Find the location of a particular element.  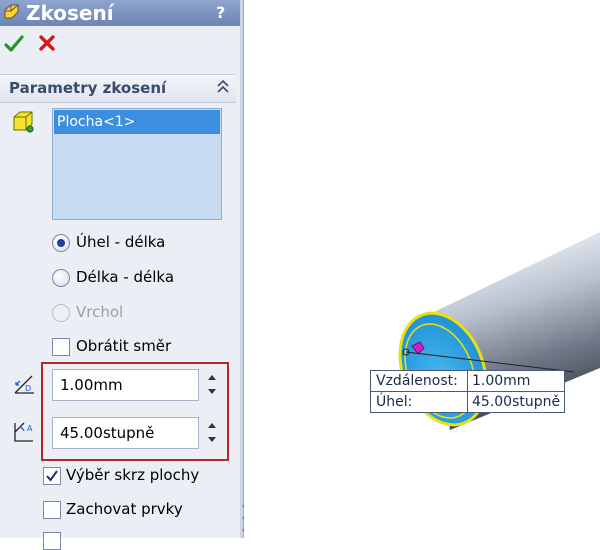

distance-icon: D is located at coordinates (24, 384).